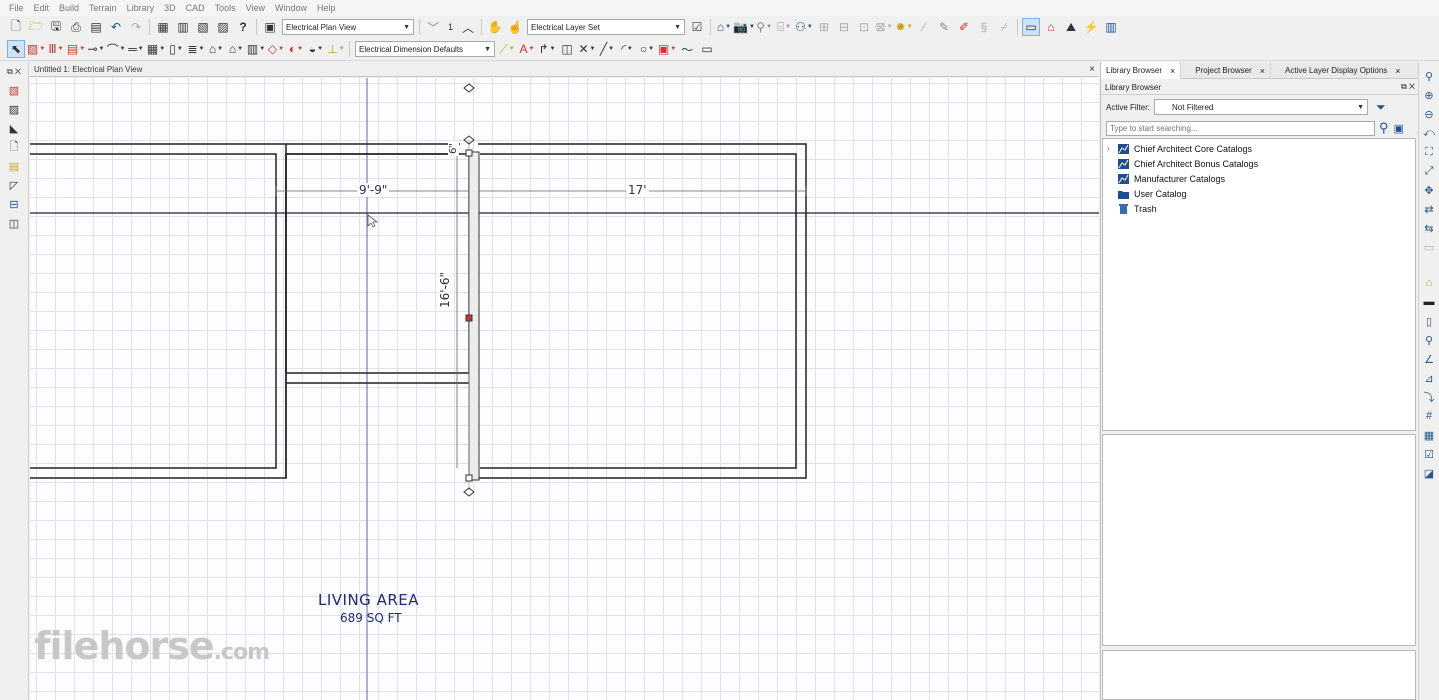  I want to click on snap-object-icon: ⊿, so click(1429, 378).